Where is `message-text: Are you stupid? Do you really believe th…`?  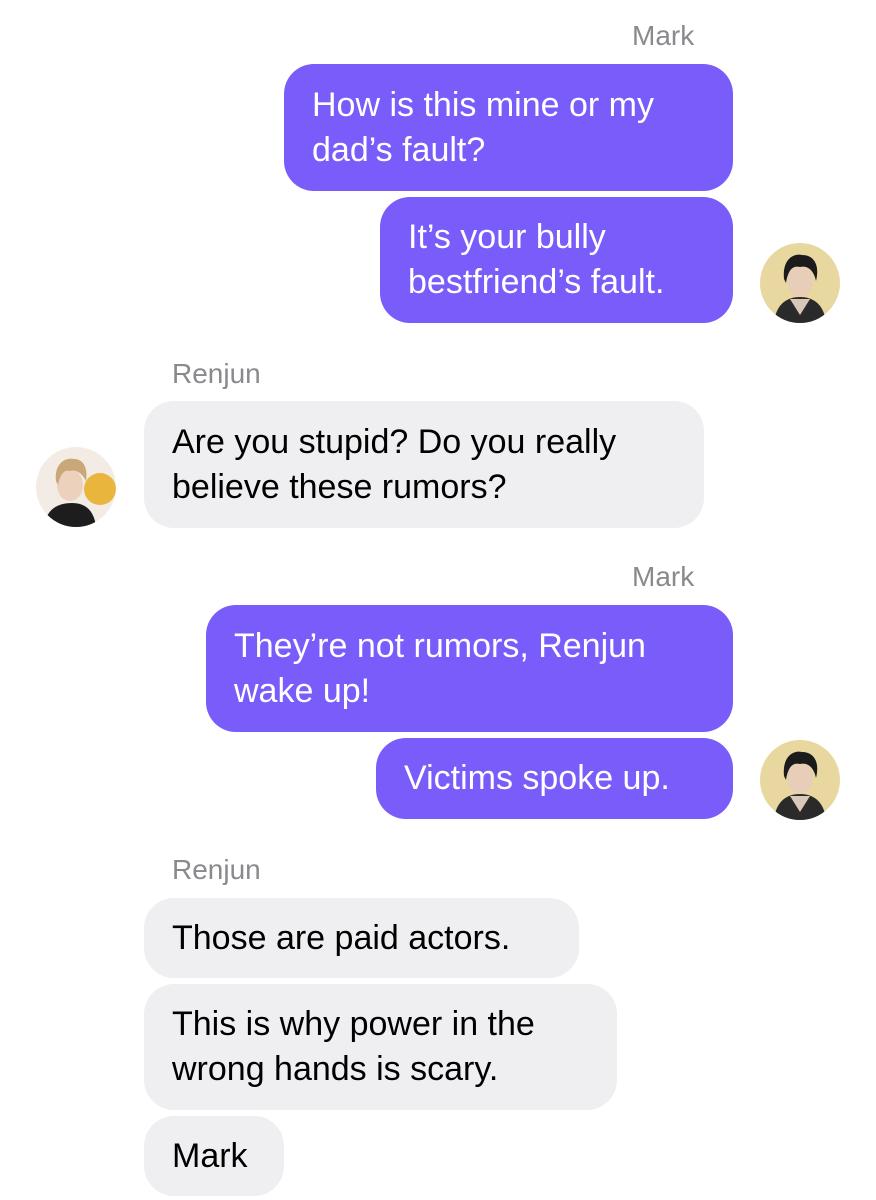
message-text: Are you stupid? Do you really believe th… is located at coordinates (394, 464).